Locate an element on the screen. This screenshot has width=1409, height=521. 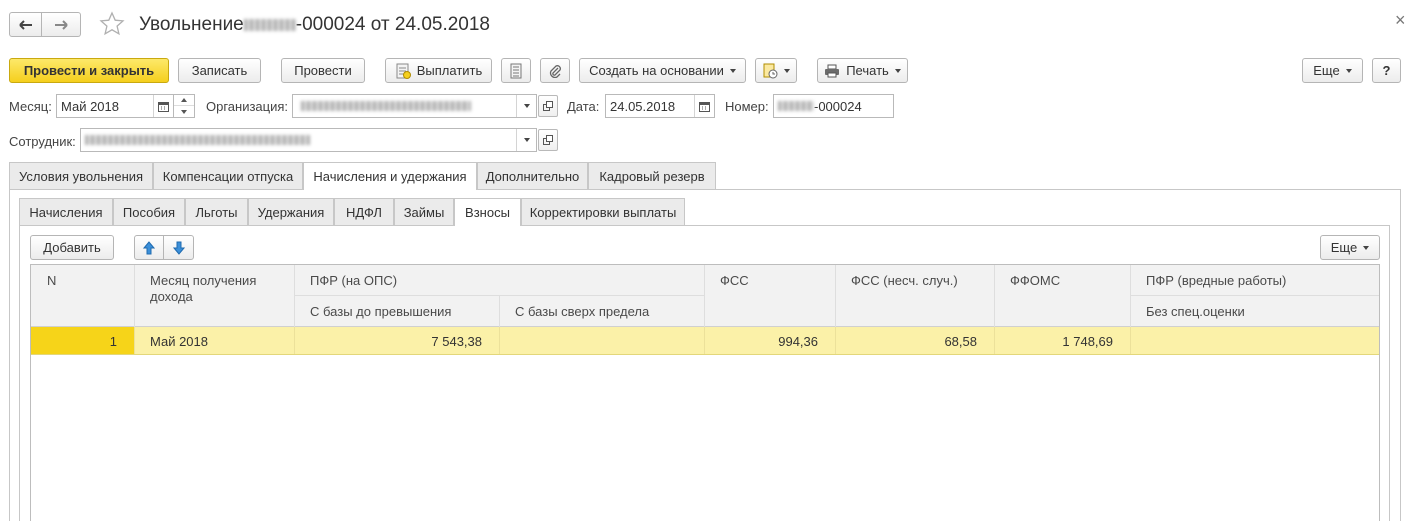
number-field: -000024 is located at coordinates (833, 106).